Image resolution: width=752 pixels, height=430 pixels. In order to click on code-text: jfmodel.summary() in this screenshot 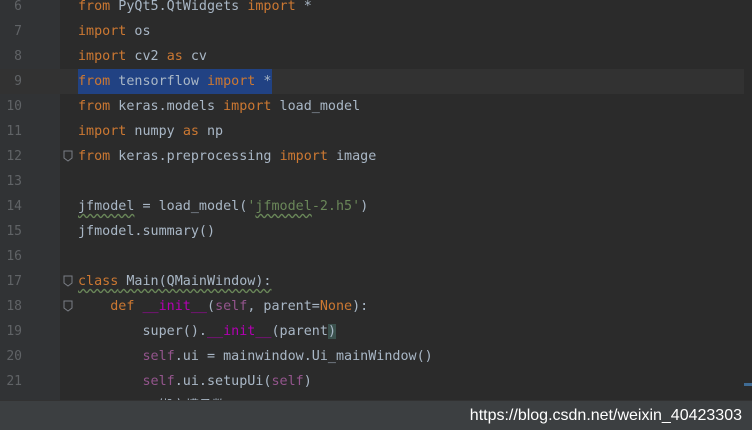, I will do `click(146, 231)`.